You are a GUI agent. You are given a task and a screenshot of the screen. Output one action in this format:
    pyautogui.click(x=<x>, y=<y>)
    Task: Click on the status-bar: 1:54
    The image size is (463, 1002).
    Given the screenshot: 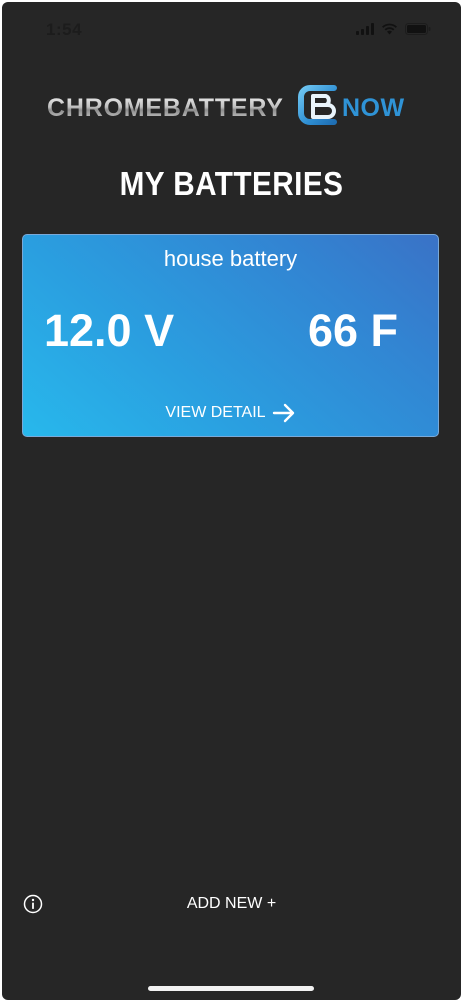 What is the action you would take?
    pyautogui.click(x=231, y=30)
    